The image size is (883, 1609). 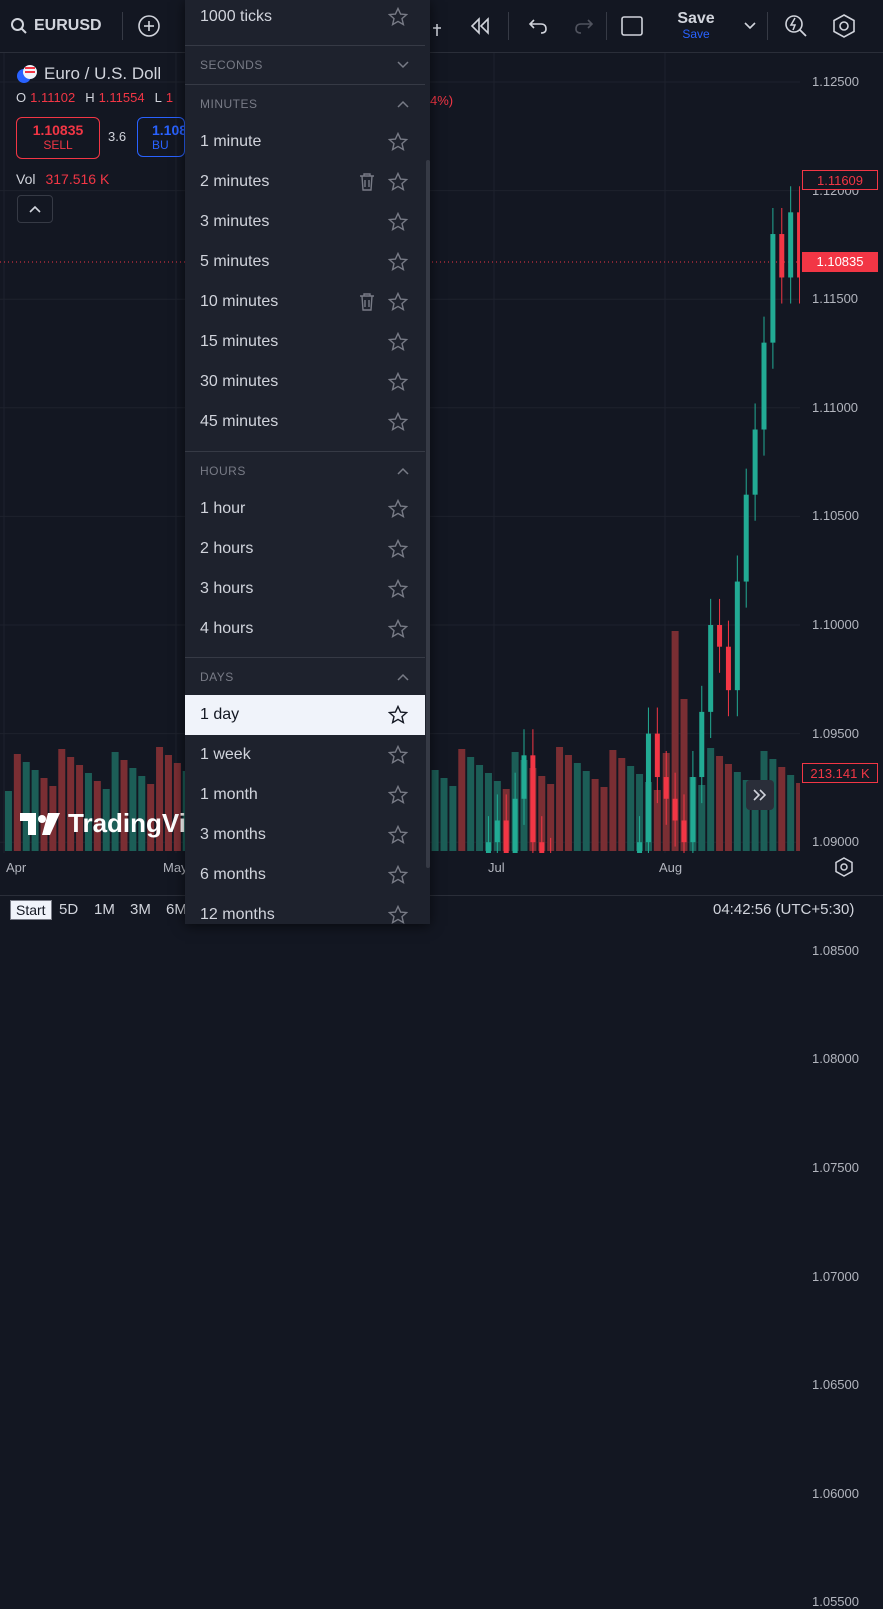 I want to click on eur-usd-flag-icon, so click(x=27, y=74).